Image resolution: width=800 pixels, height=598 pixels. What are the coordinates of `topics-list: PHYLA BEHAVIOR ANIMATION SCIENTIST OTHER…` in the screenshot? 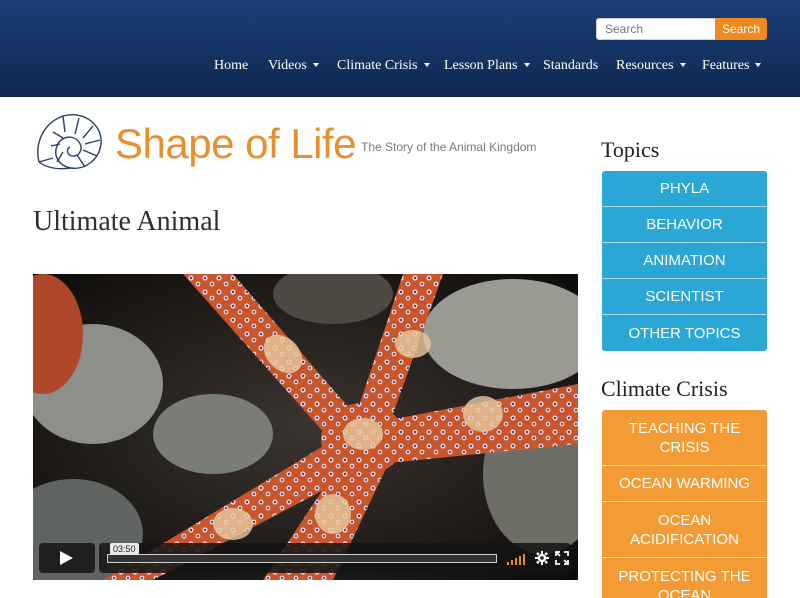 It's located at (684, 261).